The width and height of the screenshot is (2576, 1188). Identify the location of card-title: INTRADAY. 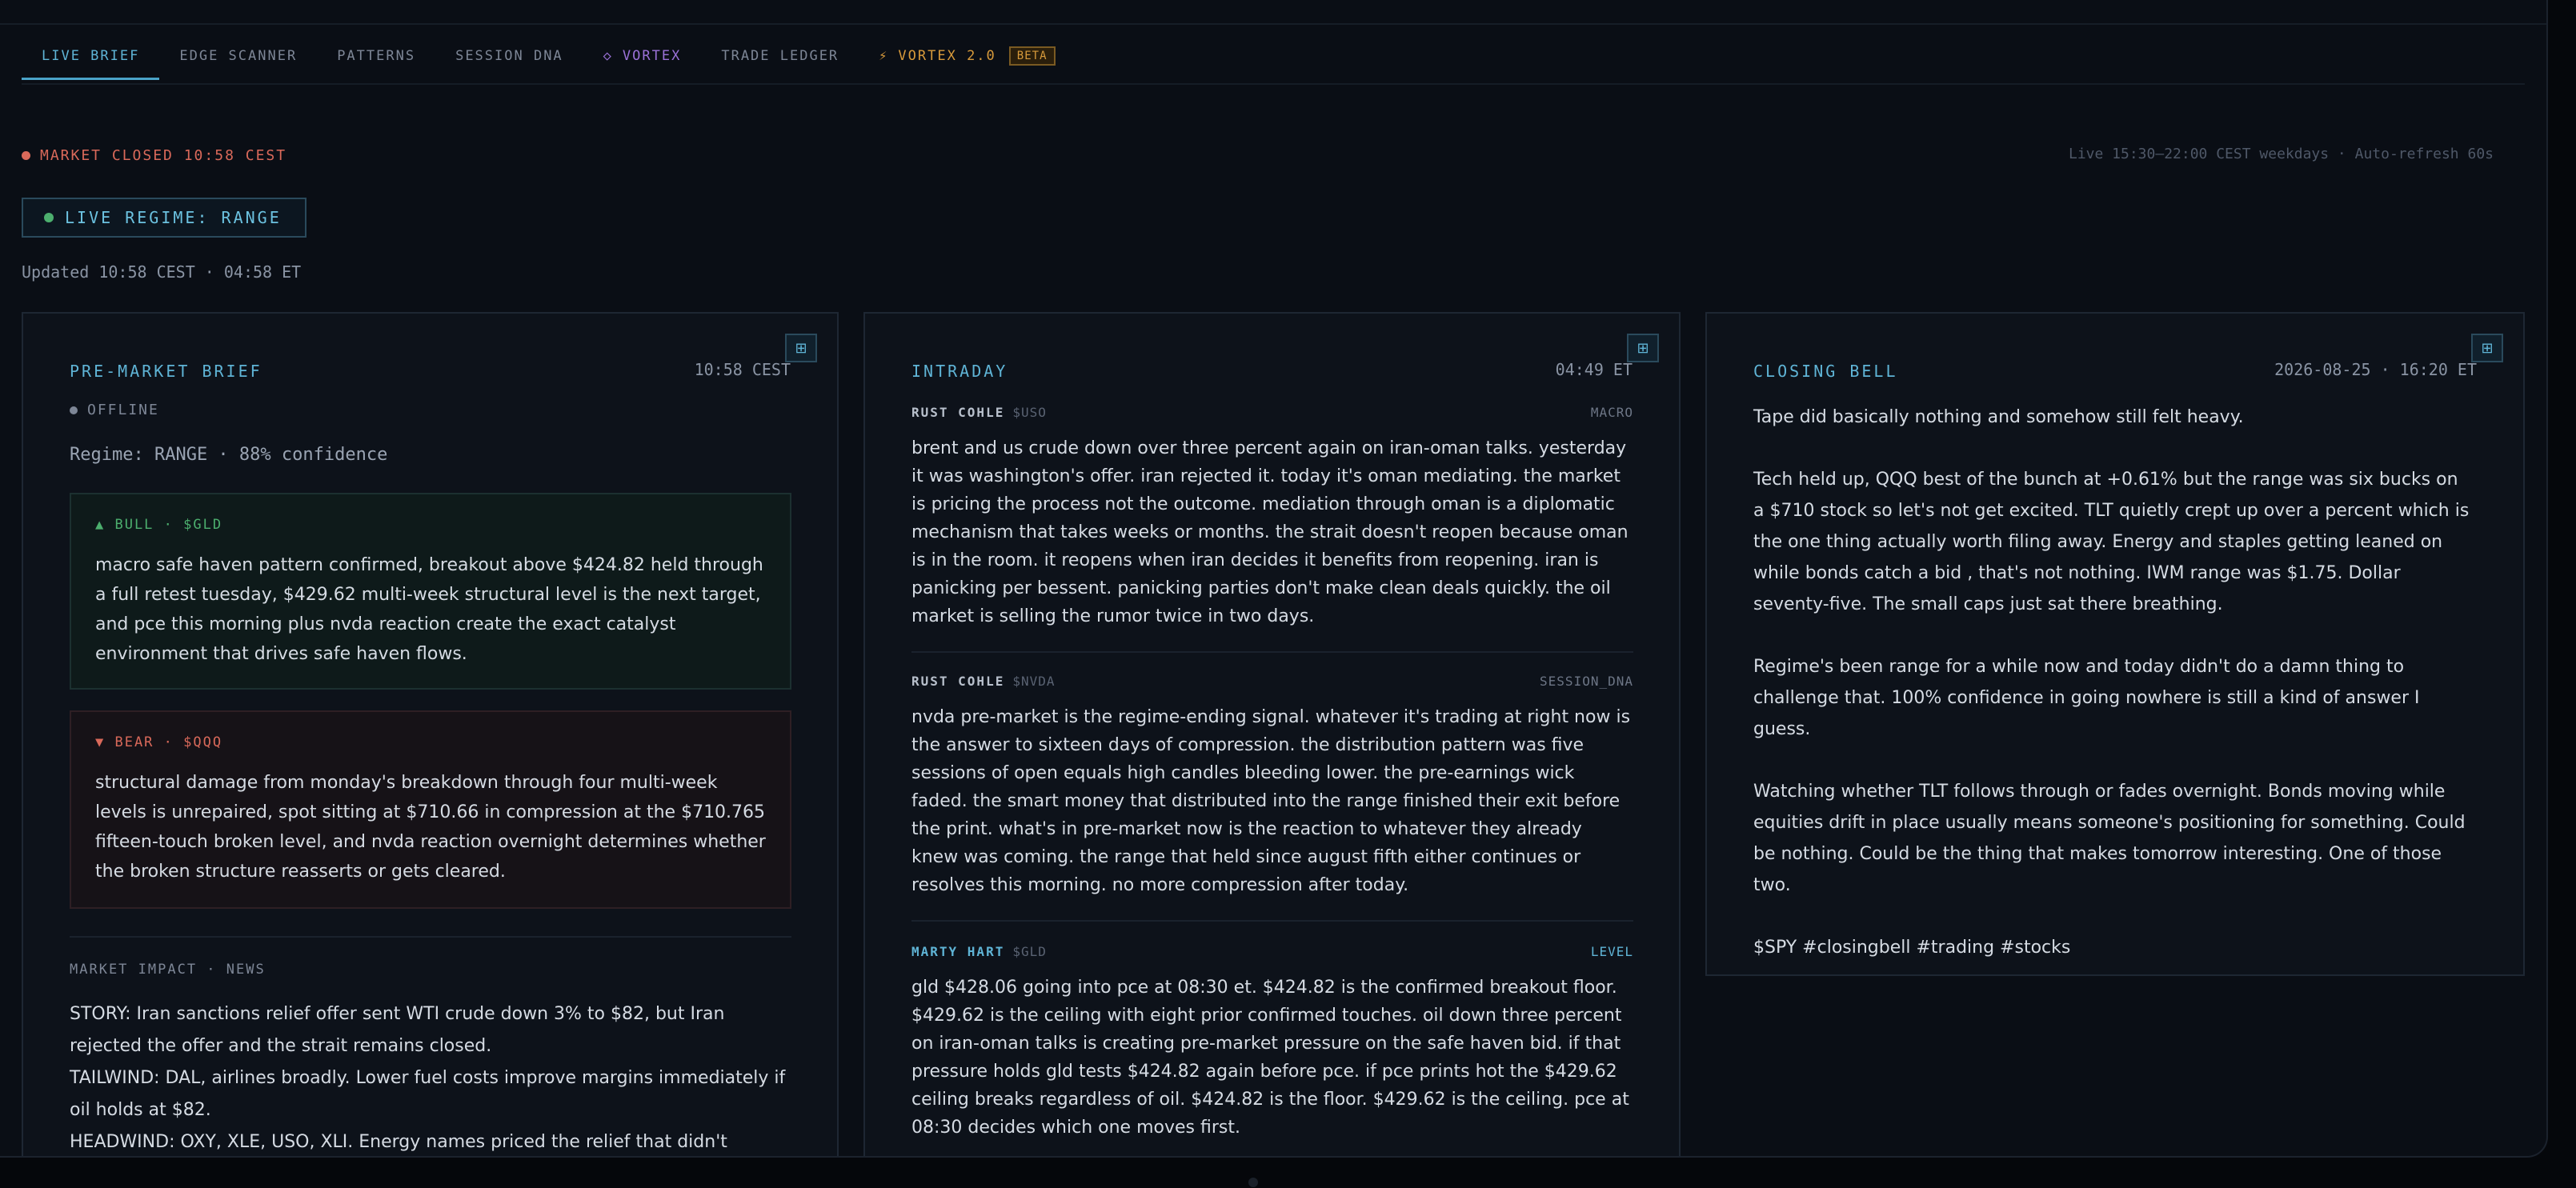
(959, 371).